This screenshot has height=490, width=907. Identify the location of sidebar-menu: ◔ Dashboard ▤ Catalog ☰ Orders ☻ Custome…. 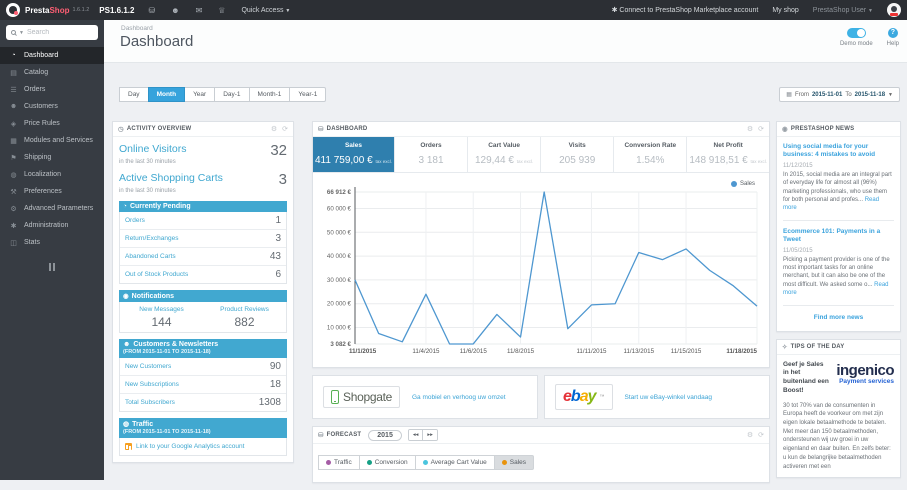
(52, 149).